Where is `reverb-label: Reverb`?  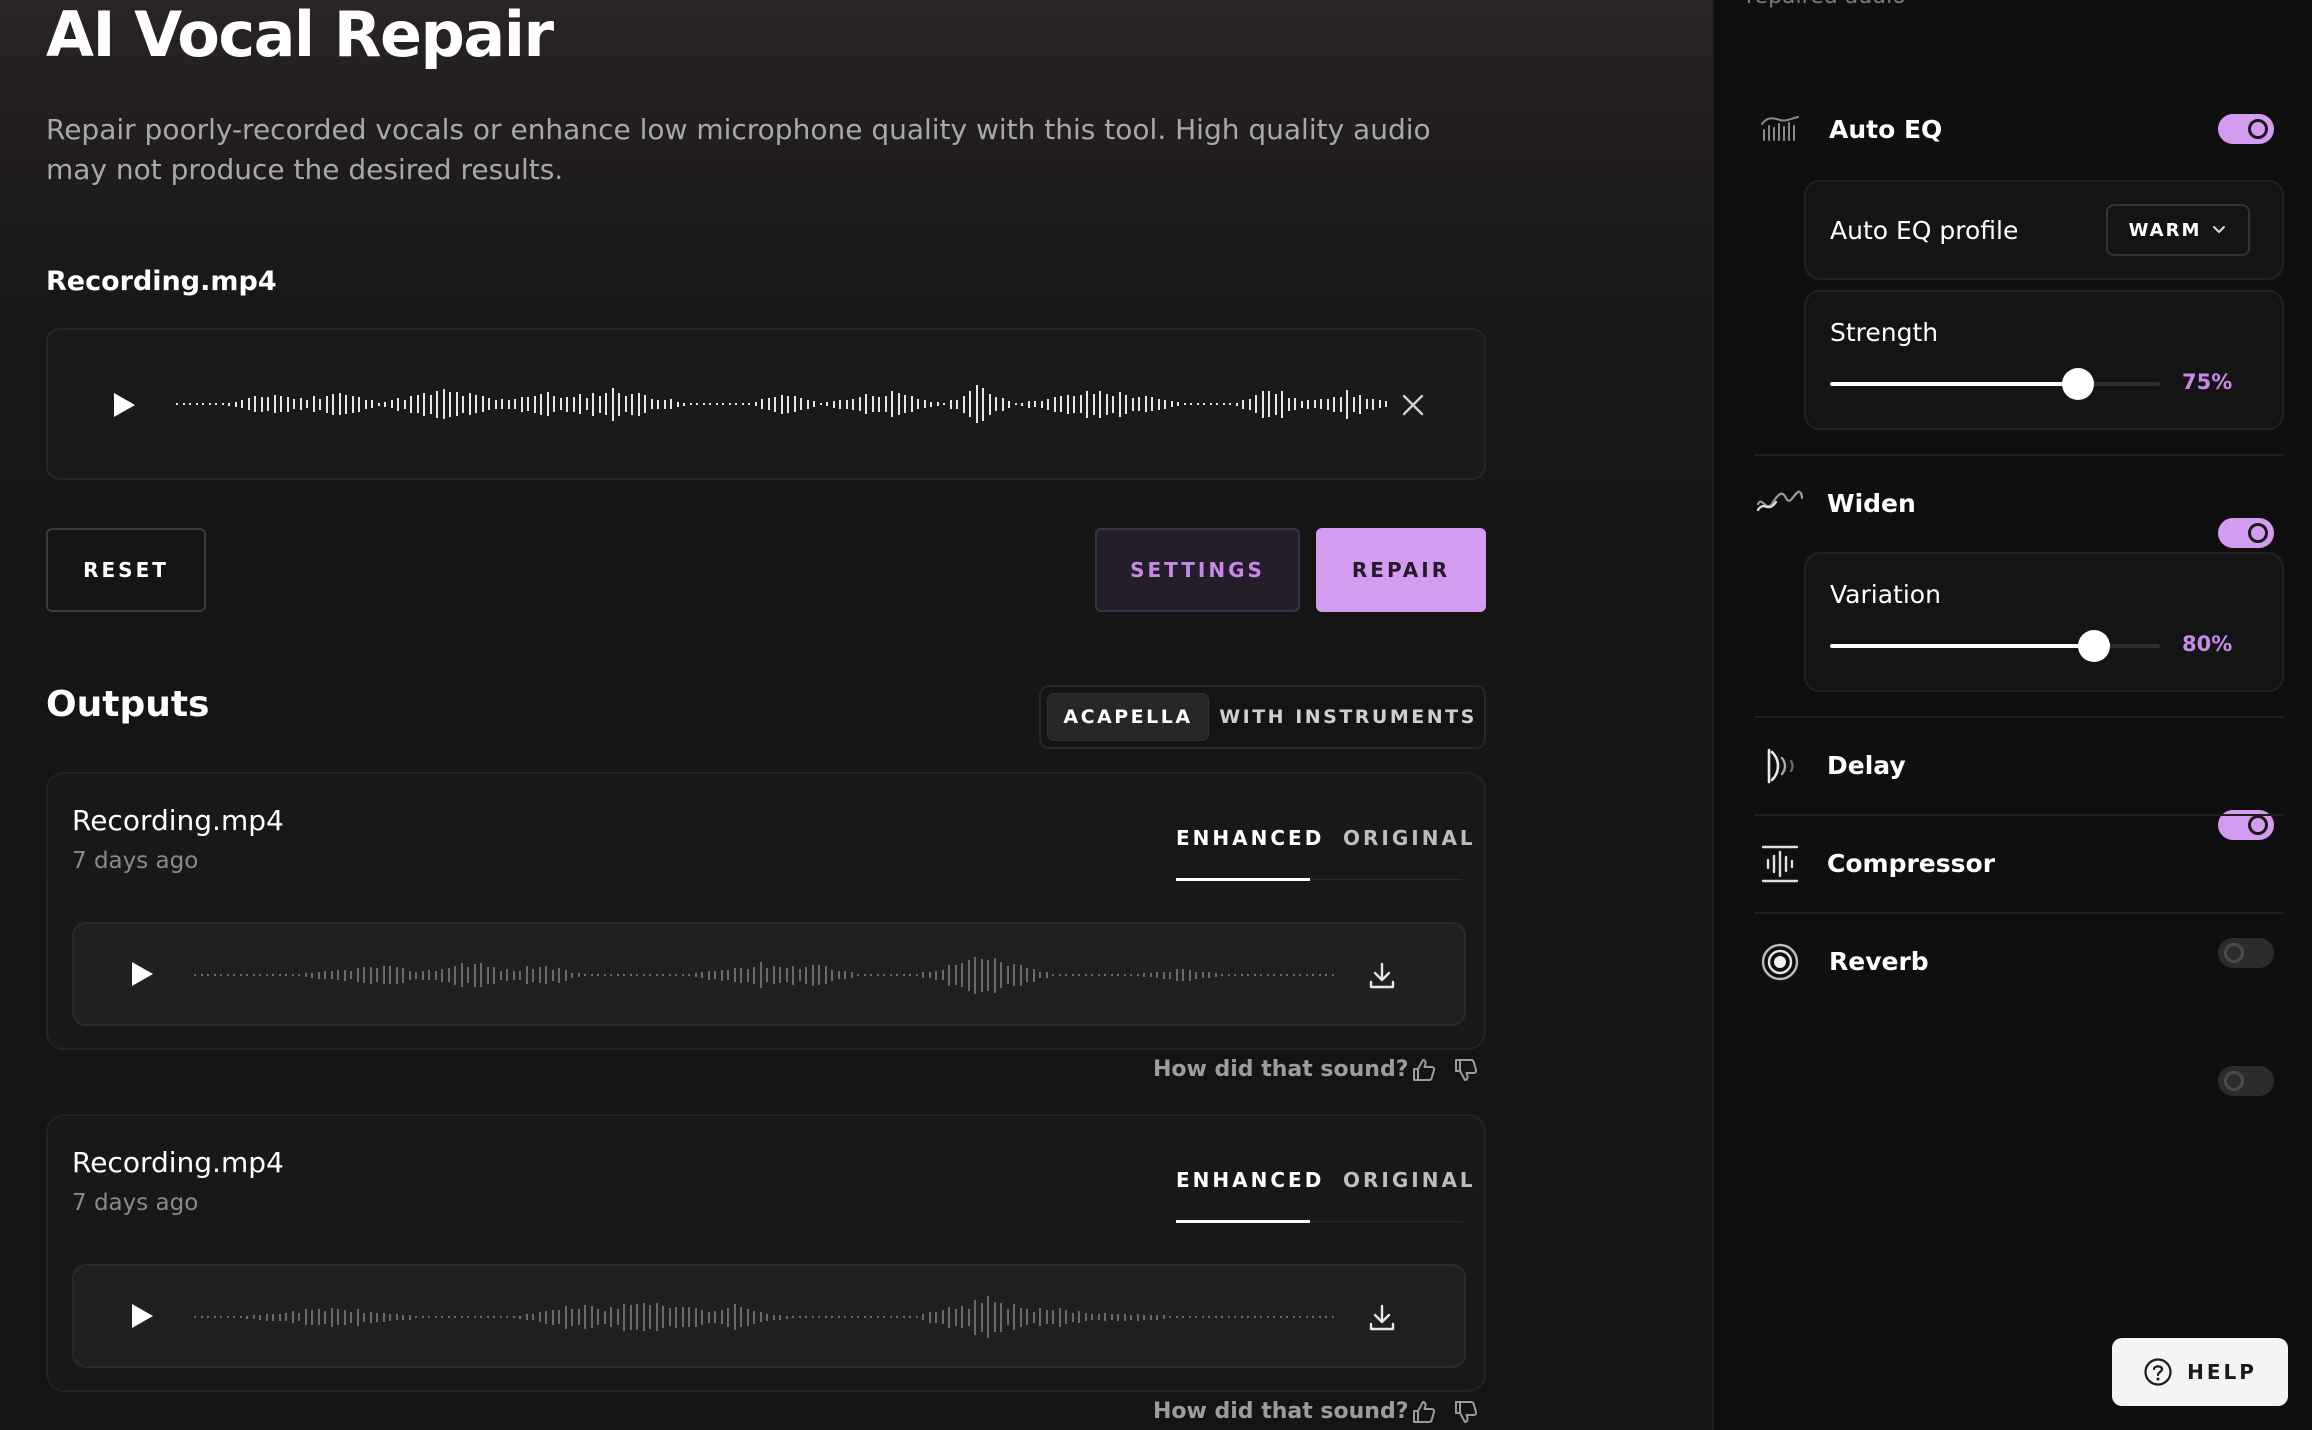
reverb-label: Reverb is located at coordinates (1879, 961).